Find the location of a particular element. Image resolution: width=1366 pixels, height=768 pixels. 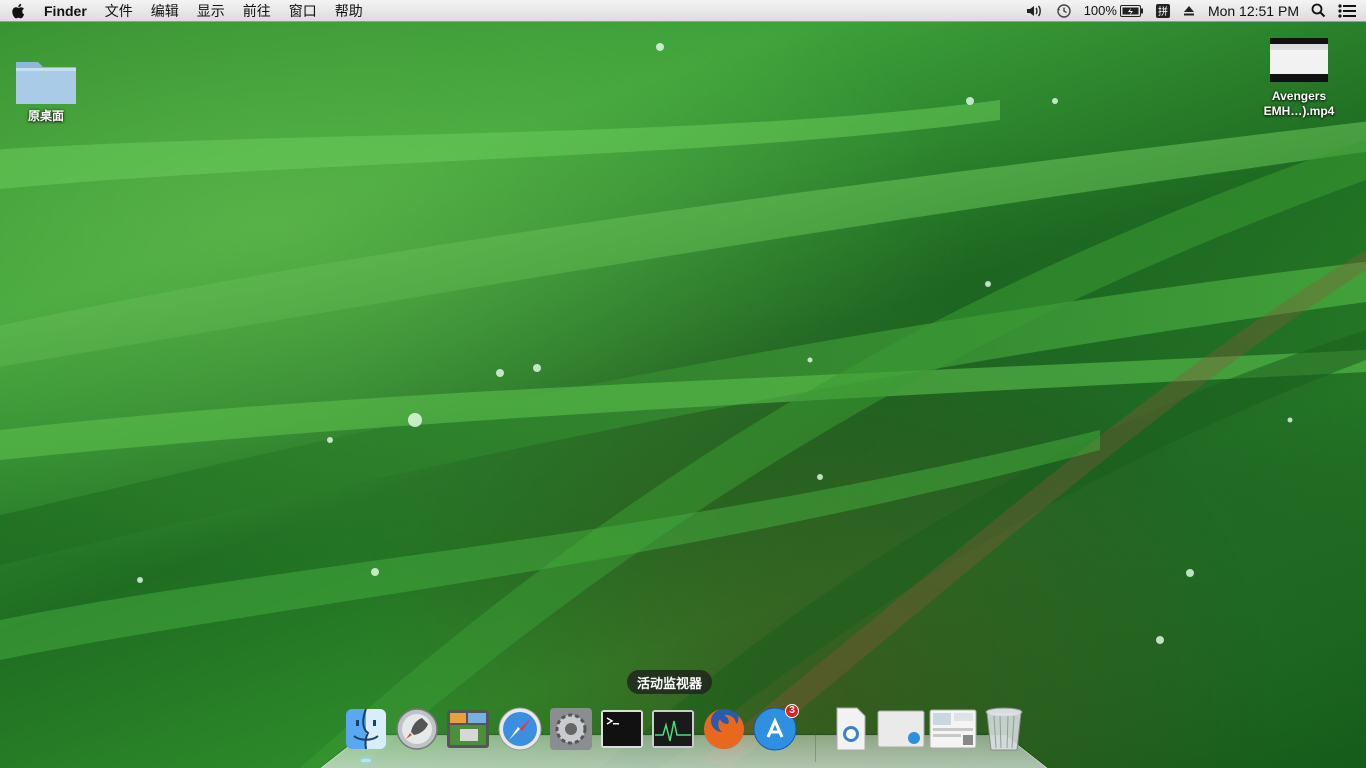

photos-icon is located at coordinates (468, 731).